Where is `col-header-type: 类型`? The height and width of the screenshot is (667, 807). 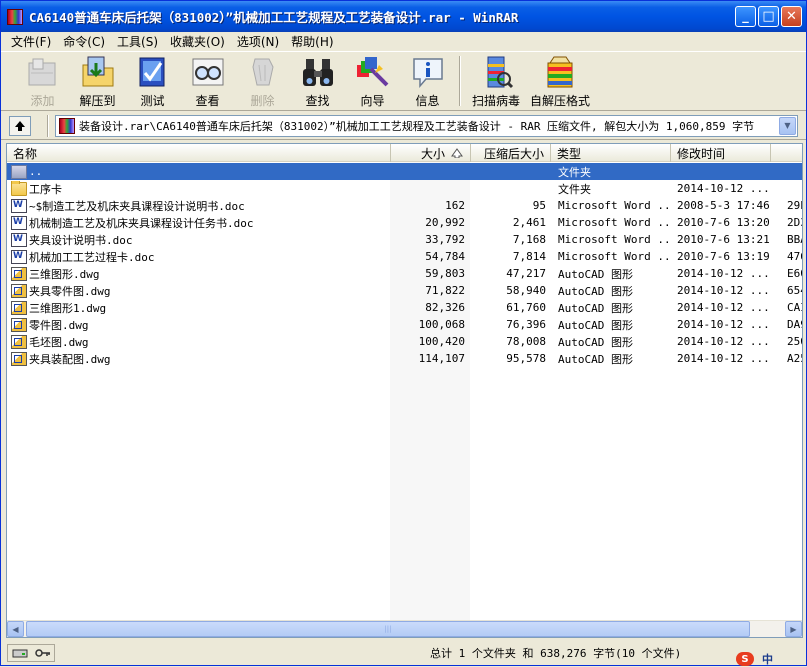 col-header-type: 类型 is located at coordinates (611, 153).